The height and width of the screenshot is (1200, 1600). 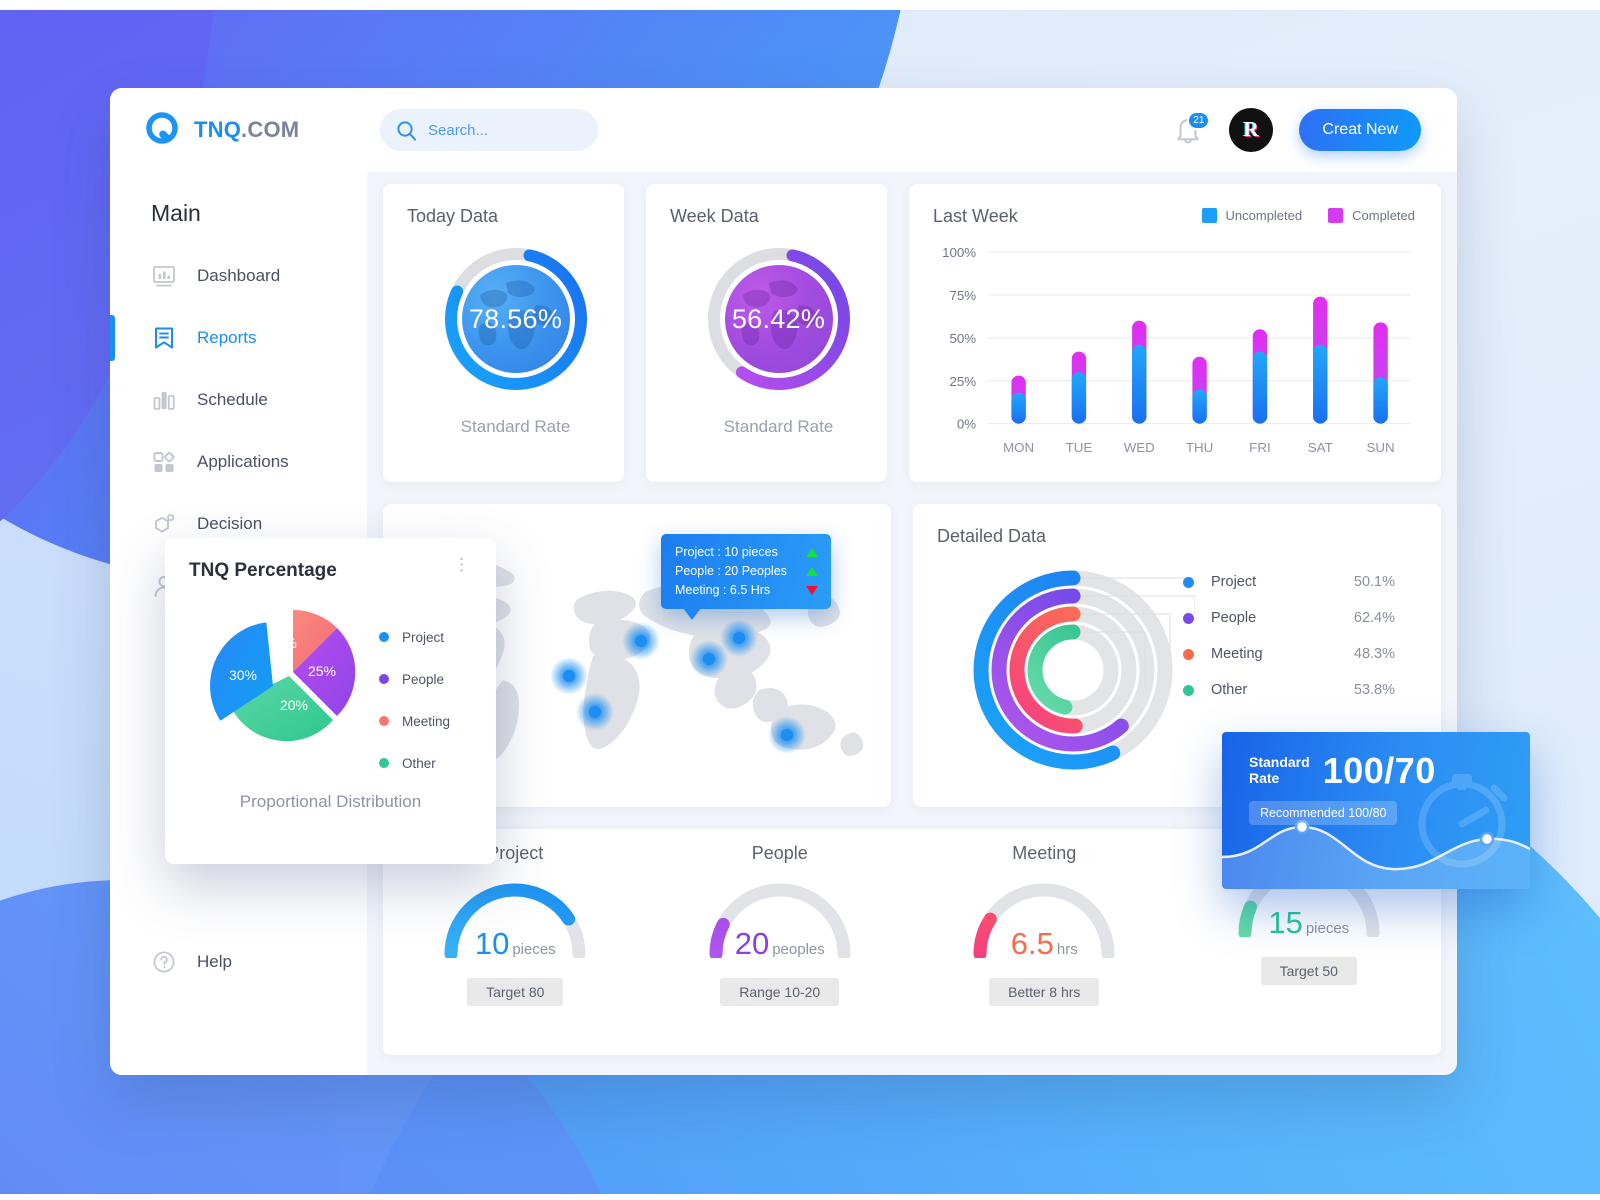 What do you see at coordinates (723, 590) in the screenshot?
I see `tooltip-text: Meeting : 6.5 Hrs` at bounding box center [723, 590].